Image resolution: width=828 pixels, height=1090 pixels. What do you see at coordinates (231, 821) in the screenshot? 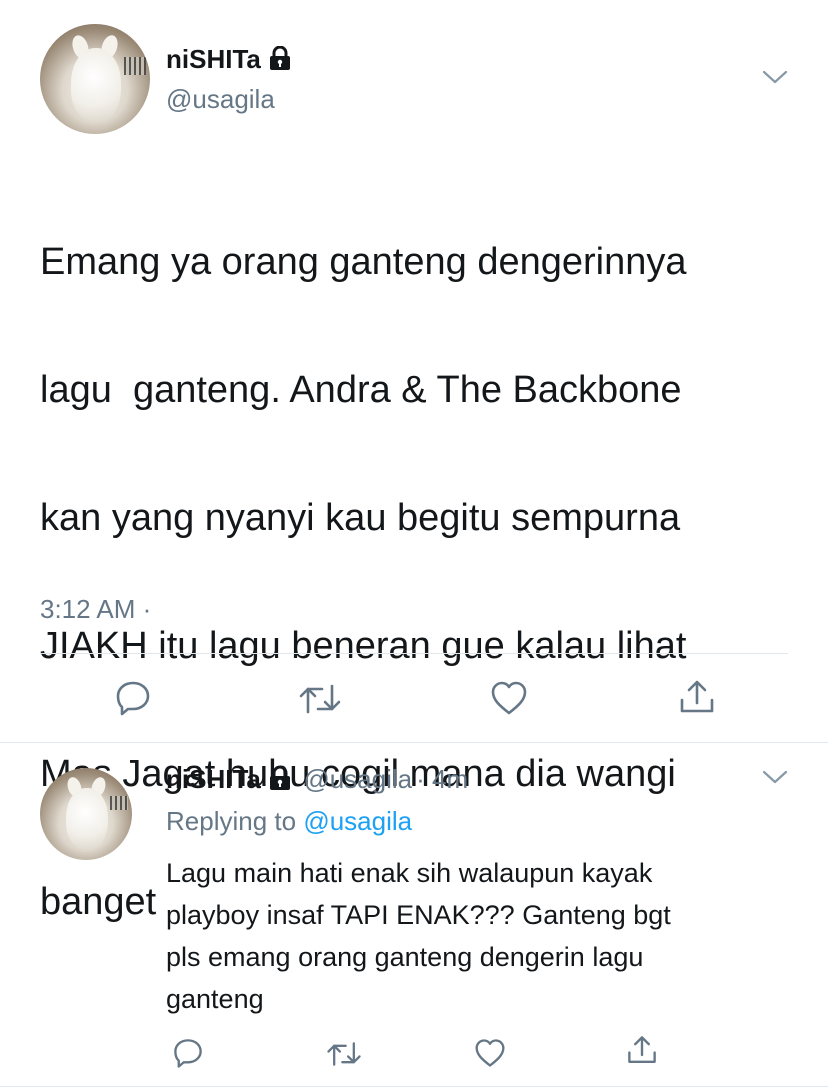
I see `replying-to-label: Replying to` at bounding box center [231, 821].